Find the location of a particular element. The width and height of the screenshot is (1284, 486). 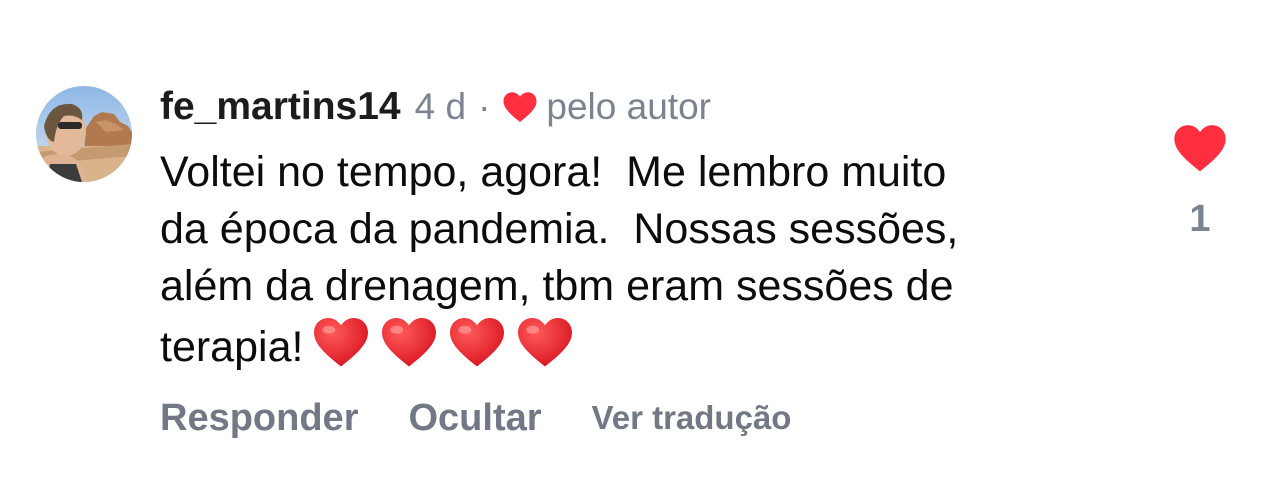

liked-by-author-label: pelo autor is located at coordinates (628, 106).